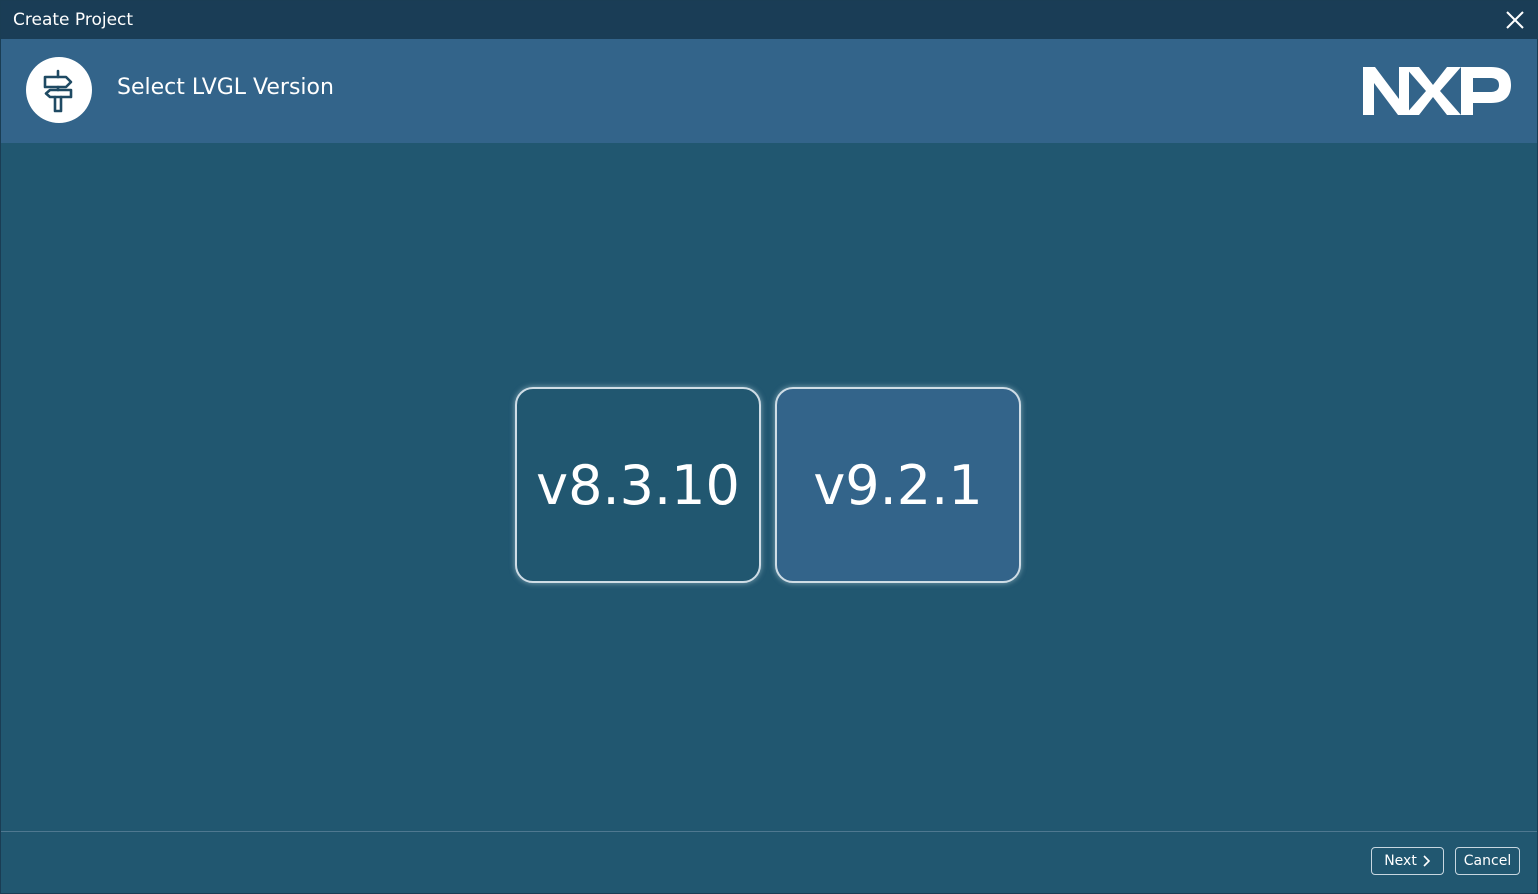 Image resolution: width=1538 pixels, height=894 pixels. Describe the element at coordinates (769, 91) in the screenshot. I see `header-banner: Select LVGL Version` at that location.